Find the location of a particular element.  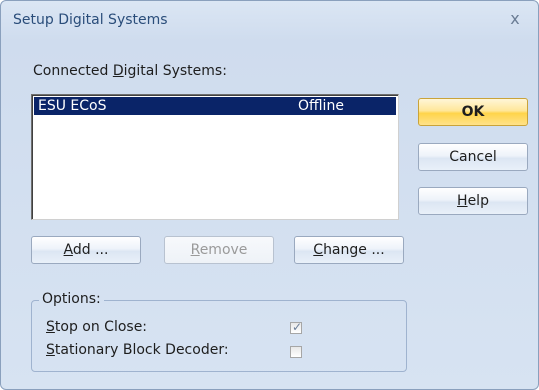

remove-button: Remove is located at coordinates (219, 250).